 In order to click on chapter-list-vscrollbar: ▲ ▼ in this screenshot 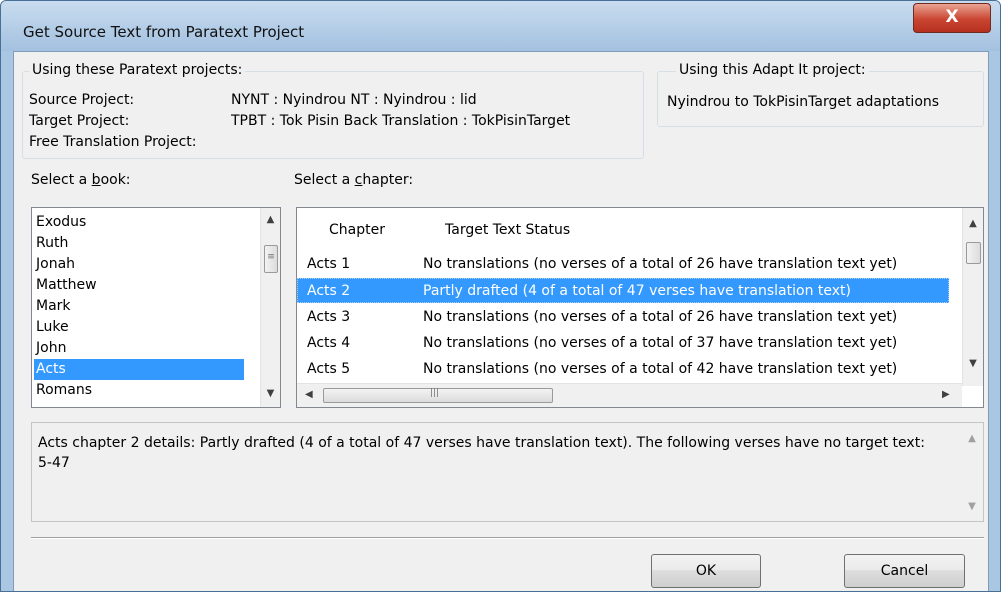, I will do `click(972, 297)`.